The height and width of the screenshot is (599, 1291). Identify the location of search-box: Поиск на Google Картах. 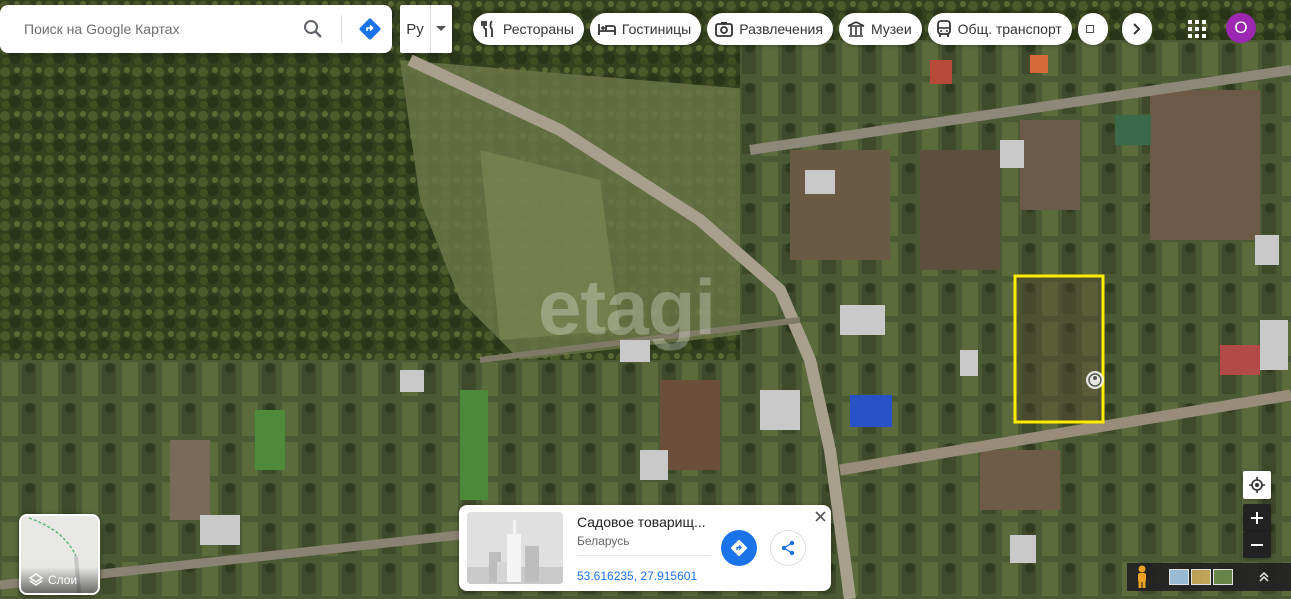
(196, 29).